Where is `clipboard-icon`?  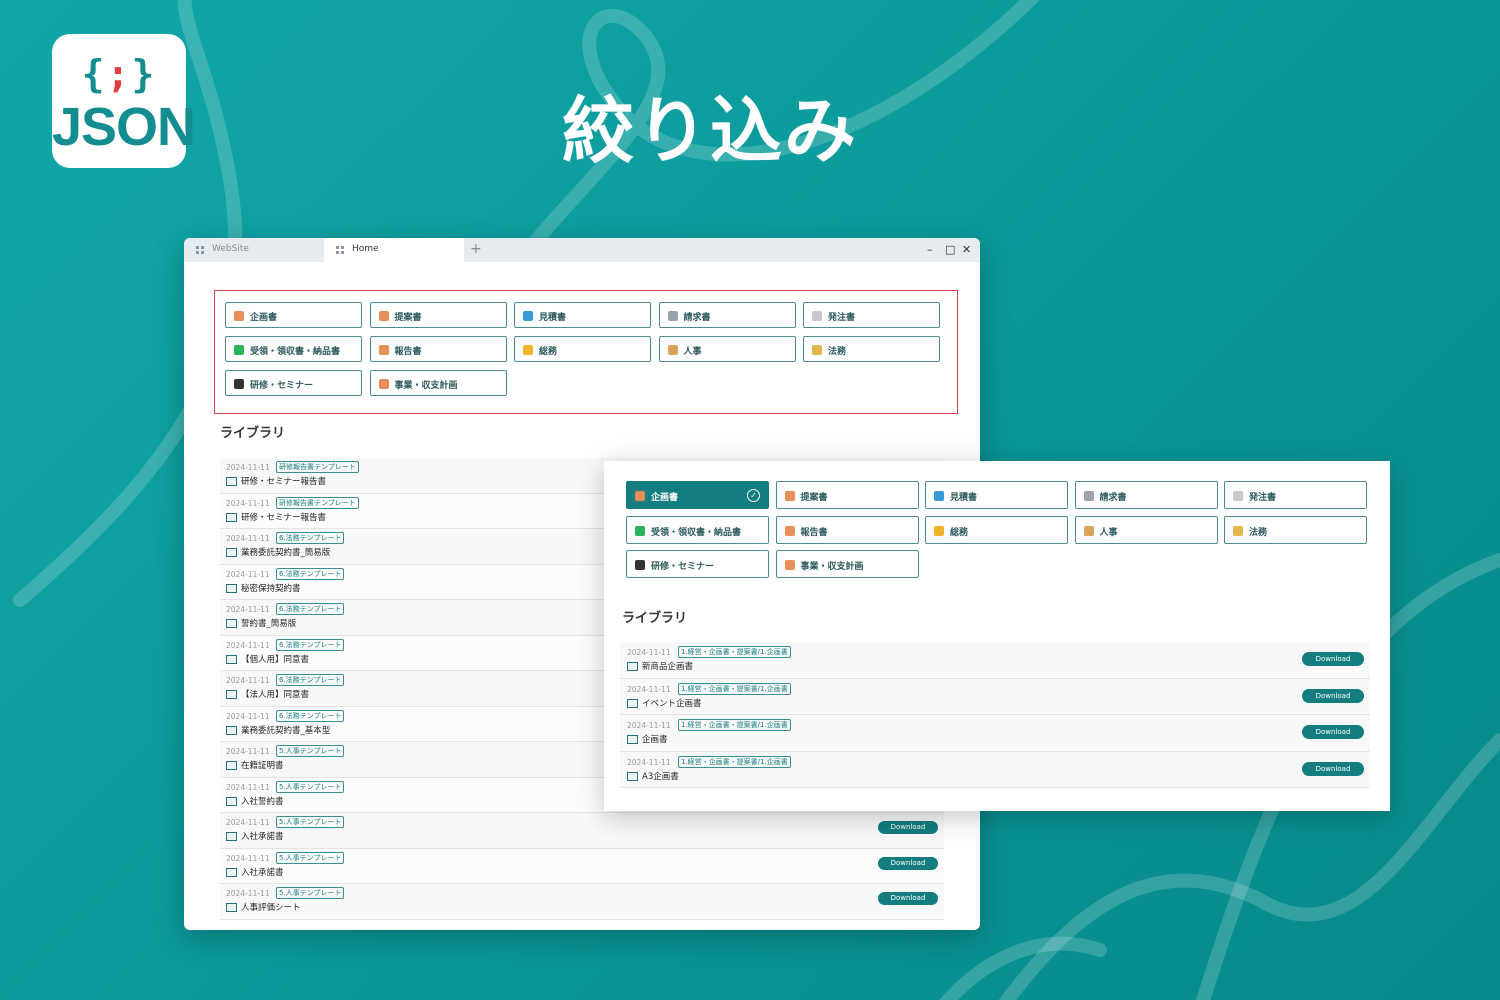
clipboard-icon is located at coordinates (789, 565).